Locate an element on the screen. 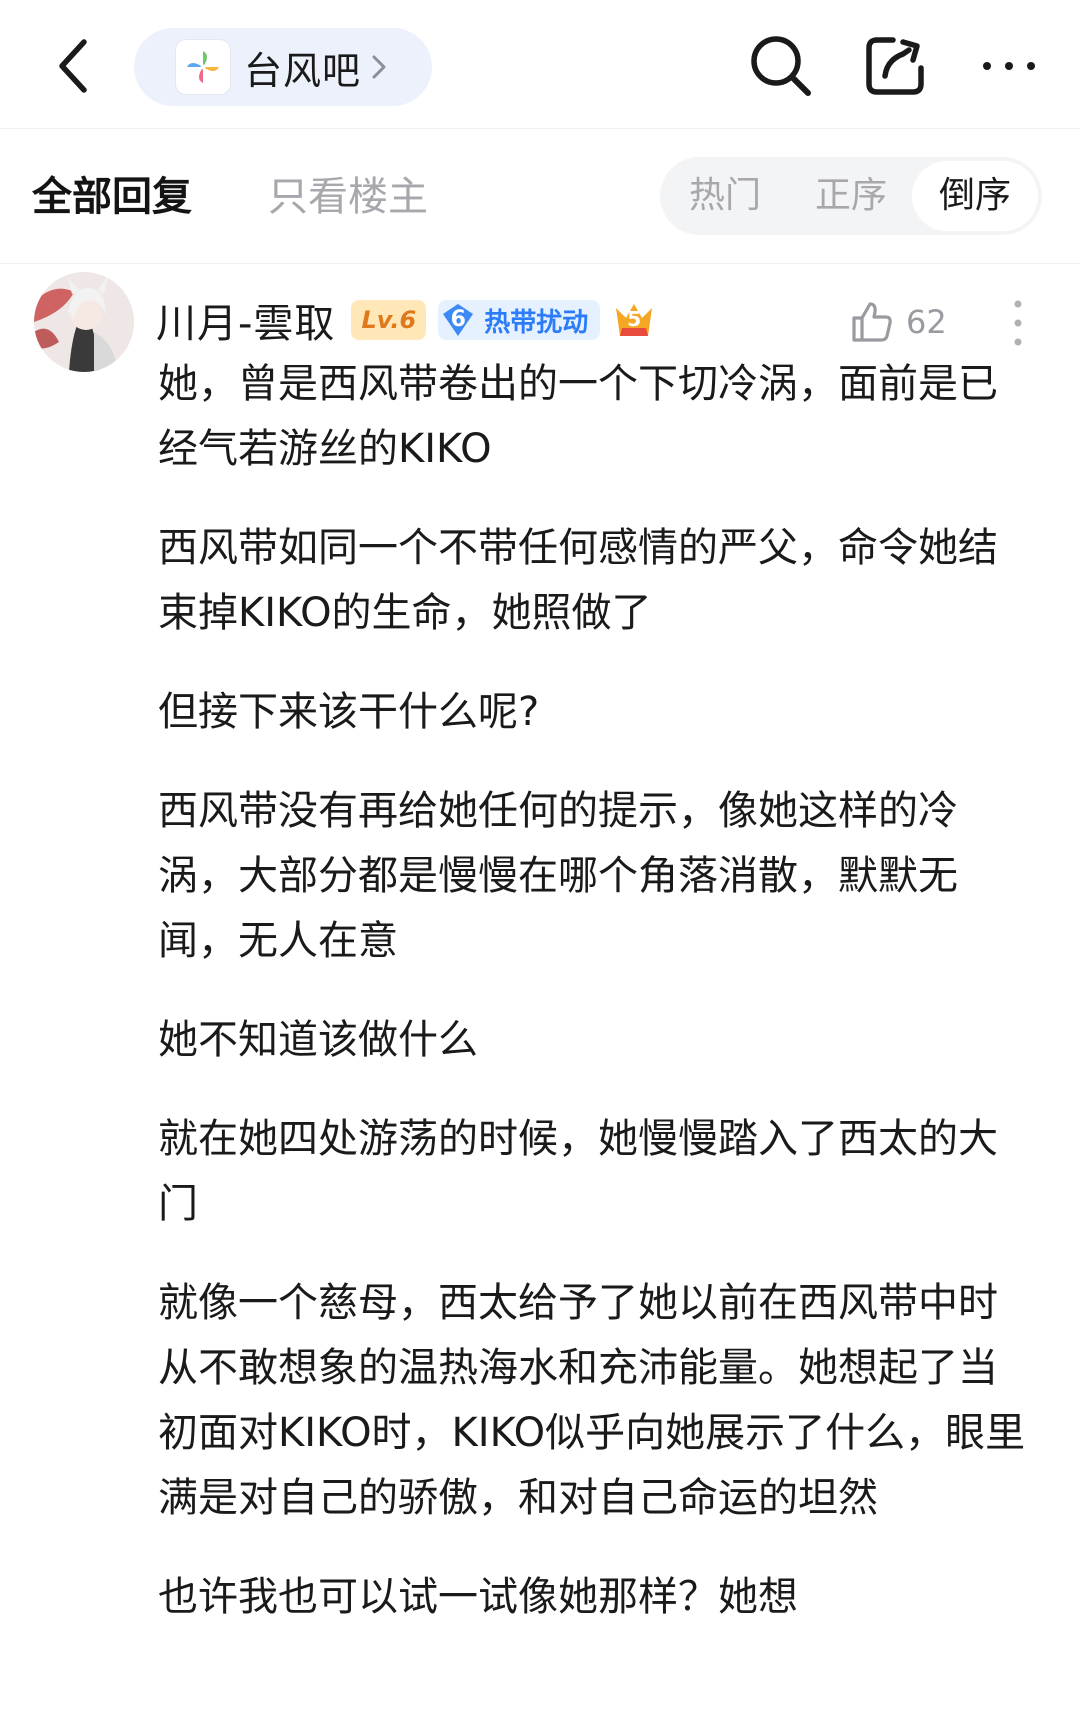  sort-descending: 倒序 is located at coordinates (975, 196).